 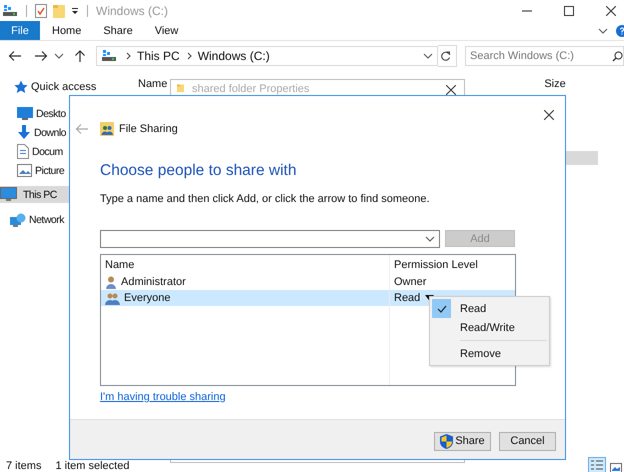 What do you see at coordinates (489, 353) in the screenshot?
I see `menu-item: Remove` at bounding box center [489, 353].